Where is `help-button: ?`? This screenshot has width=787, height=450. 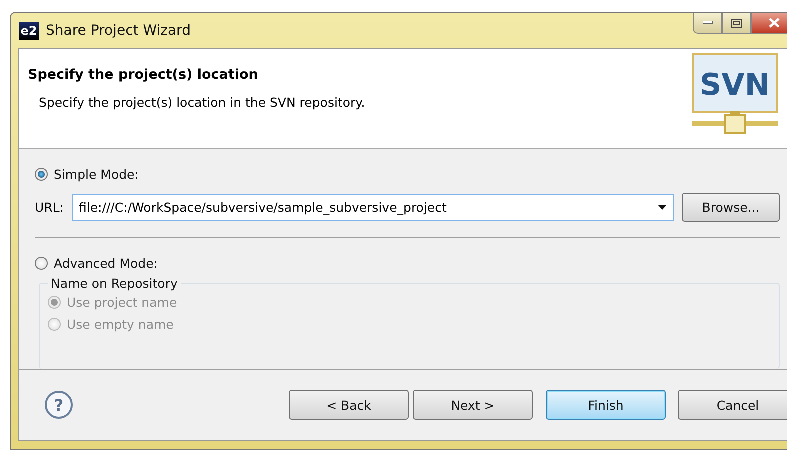
help-button: ? is located at coordinates (59, 405).